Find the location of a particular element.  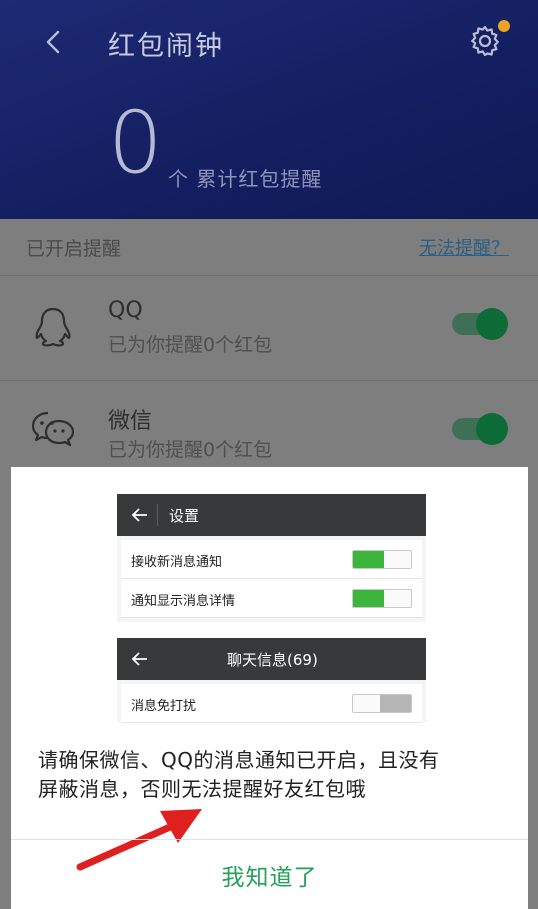

wechat-bubbles-icon is located at coordinates (53, 429).